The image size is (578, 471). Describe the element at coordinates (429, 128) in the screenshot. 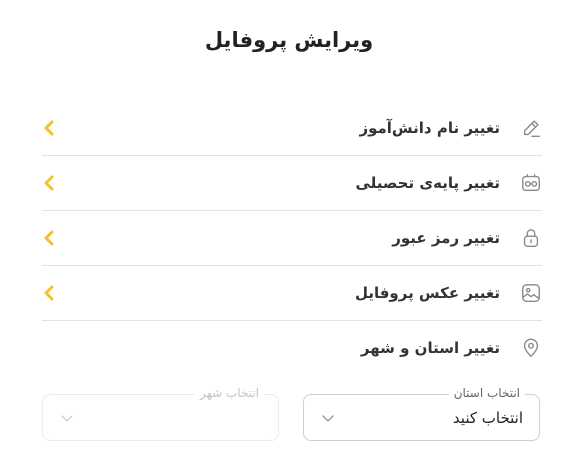

I see `menu-item-label: تغییر نام دانش‌آموز` at that location.